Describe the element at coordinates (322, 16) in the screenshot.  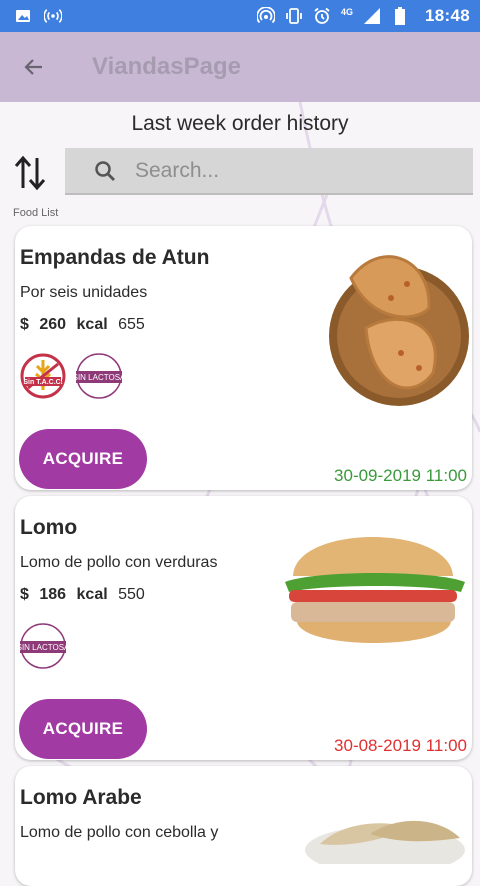
I see `alarm-icon` at that location.